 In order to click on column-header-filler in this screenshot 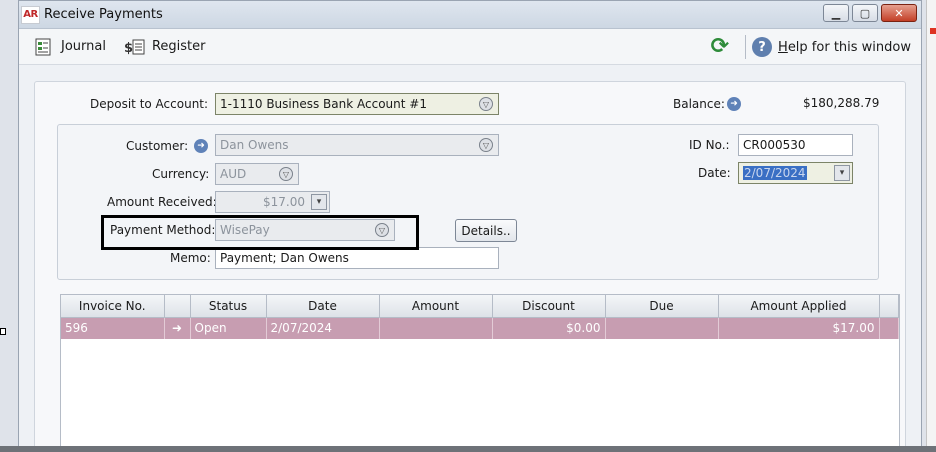, I will do `click(889, 306)`.